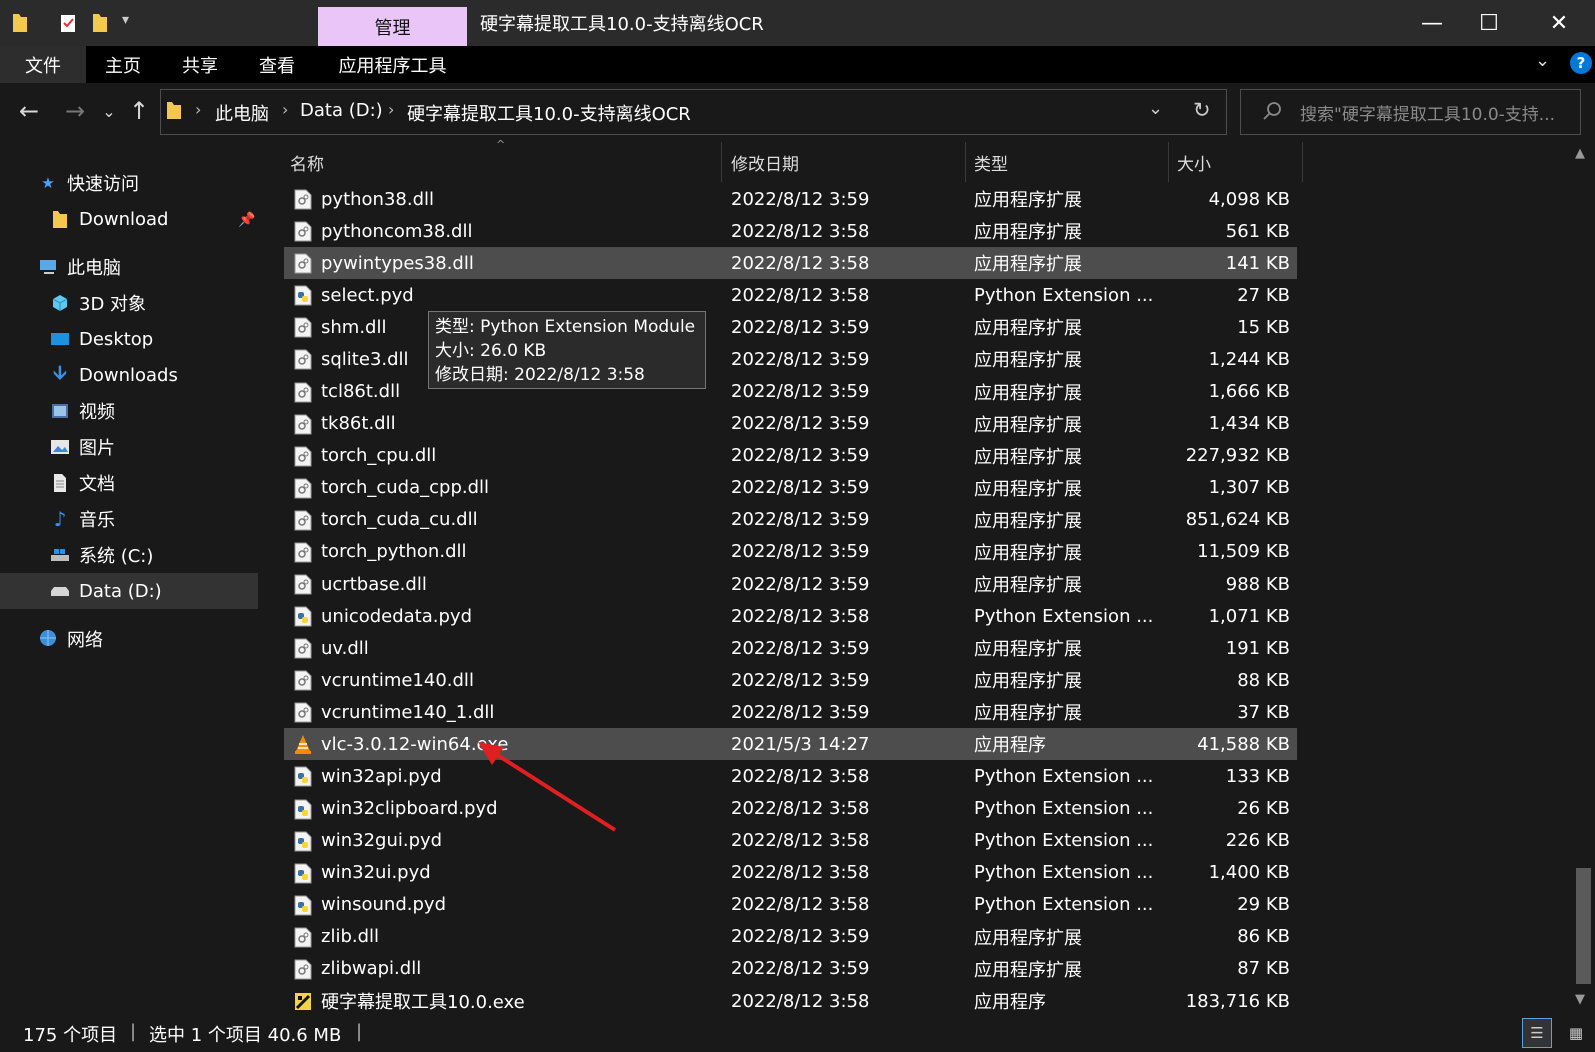 The width and height of the screenshot is (1595, 1052). Describe the element at coordinates (1576, 1033) in the screenshot. I see `large-icons-view-icon: ▦` at that location.